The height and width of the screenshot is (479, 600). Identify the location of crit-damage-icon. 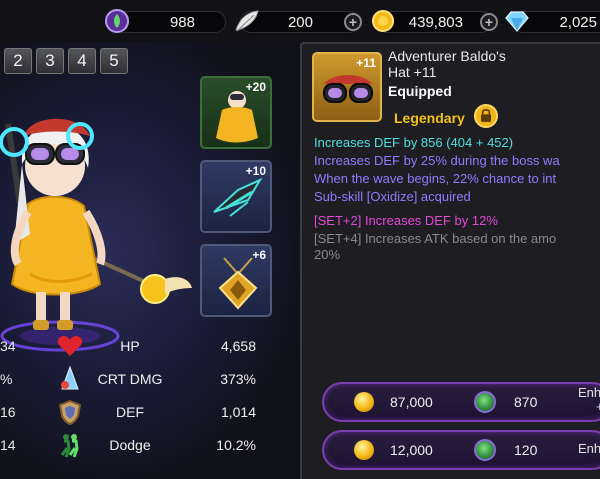
(70, 377).